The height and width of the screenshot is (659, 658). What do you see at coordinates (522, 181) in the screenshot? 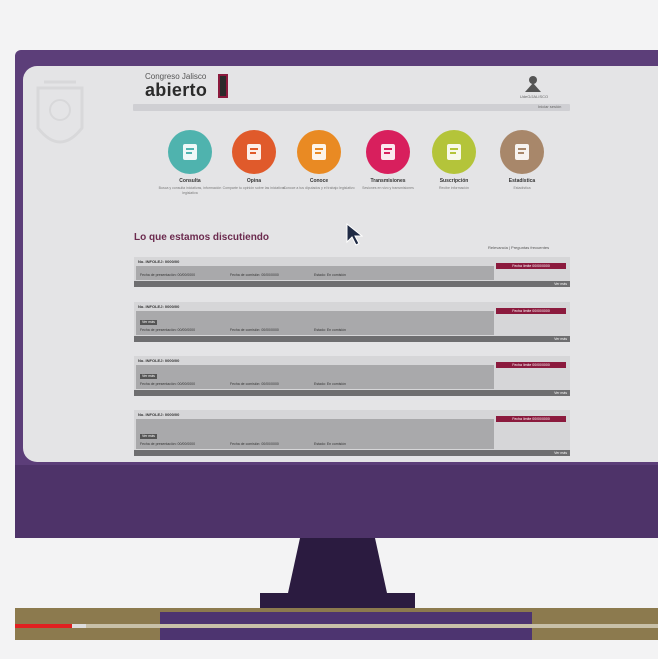
I see `category-label: Estadística` at bounding box center [522, 181].